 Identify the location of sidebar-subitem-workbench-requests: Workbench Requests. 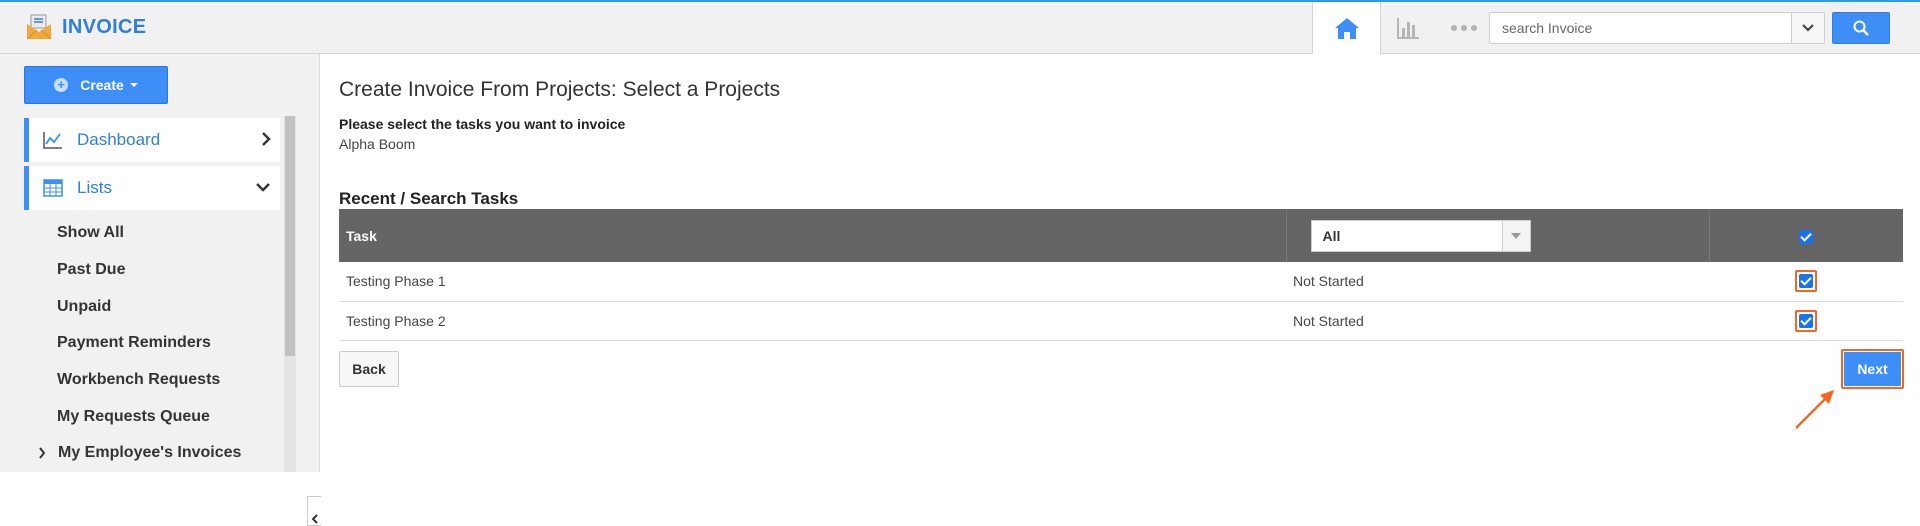
(138, 380).